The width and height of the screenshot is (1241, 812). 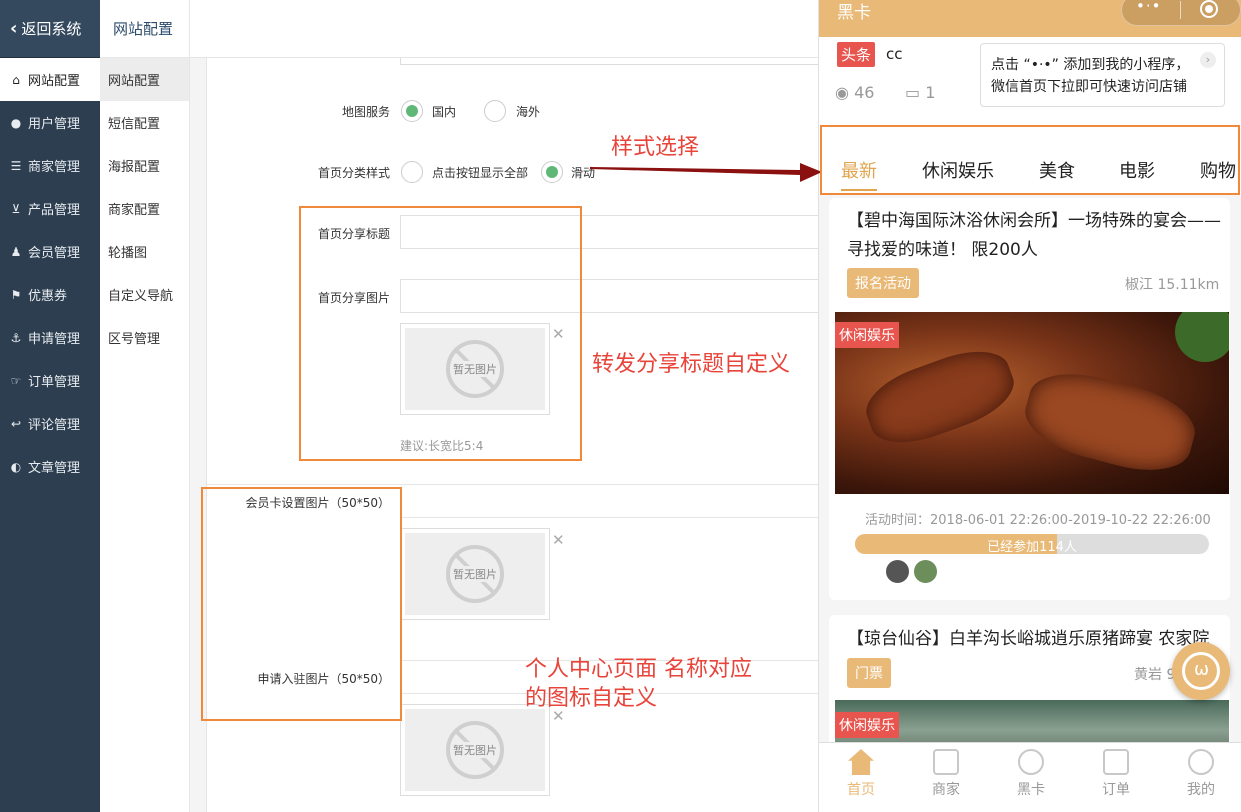 I want to click on more-icon: •·•, so click(x=1148, y=7).